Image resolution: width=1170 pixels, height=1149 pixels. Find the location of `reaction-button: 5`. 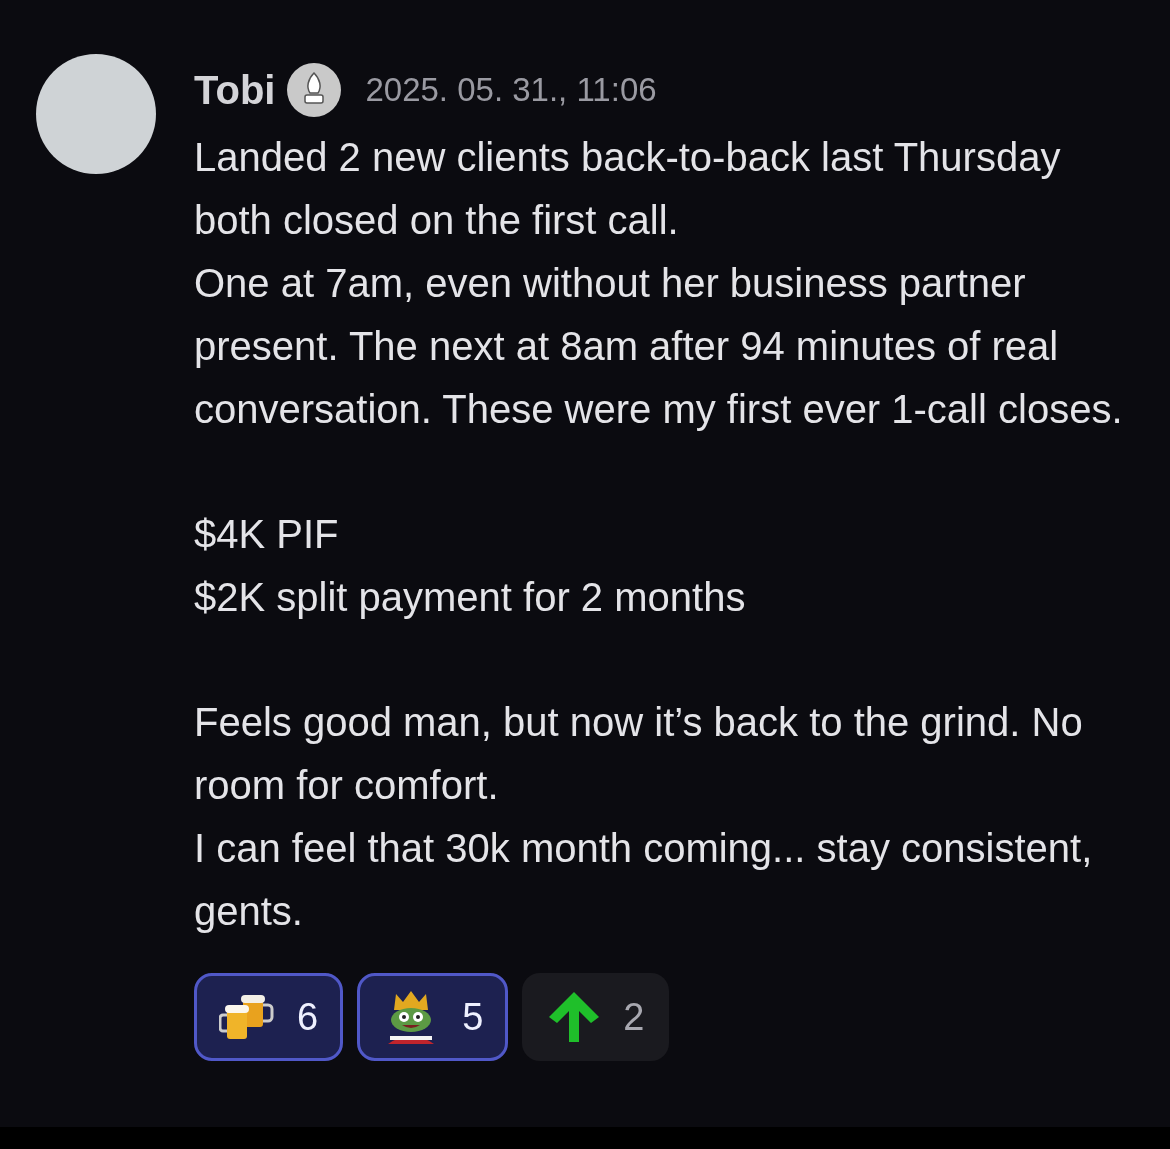

reaction-button: 5 is located at coordinates (433, 1017).